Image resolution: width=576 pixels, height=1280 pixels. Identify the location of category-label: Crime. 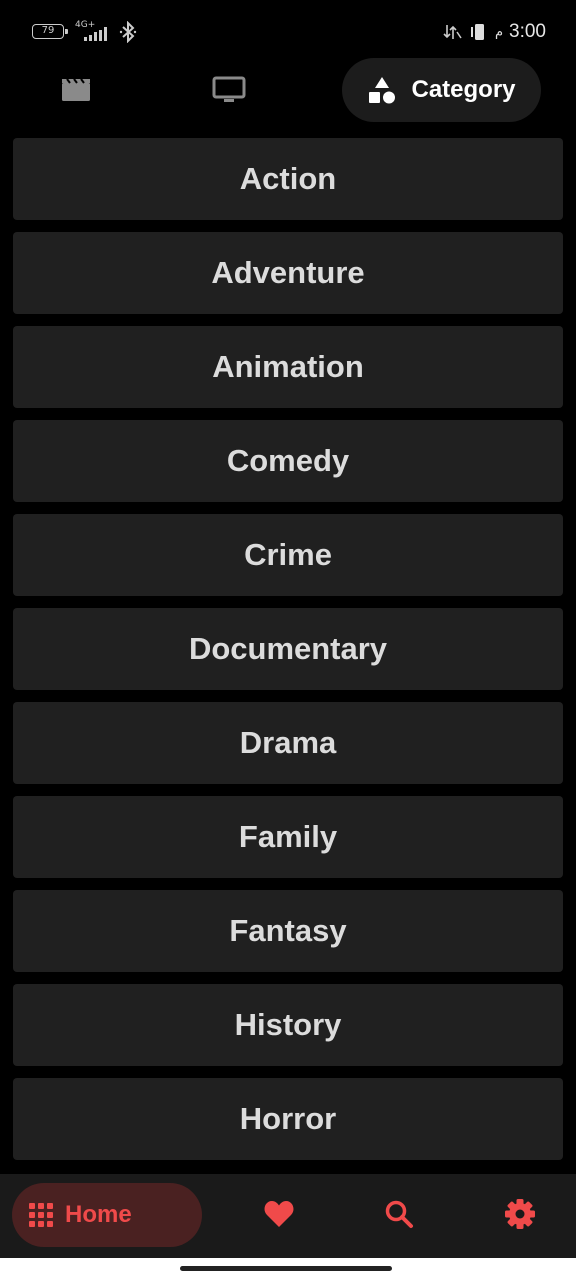
(288, 554).